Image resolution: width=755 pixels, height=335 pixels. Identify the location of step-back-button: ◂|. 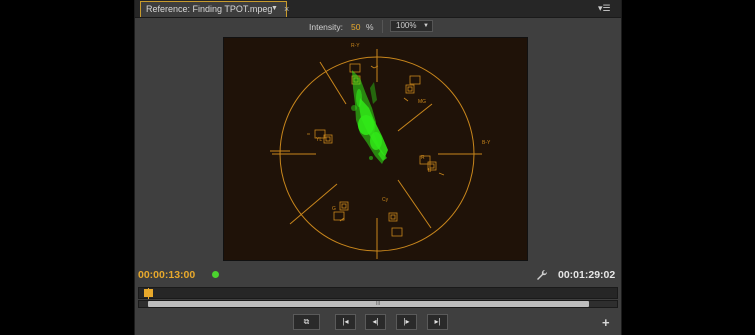
(375, 322).